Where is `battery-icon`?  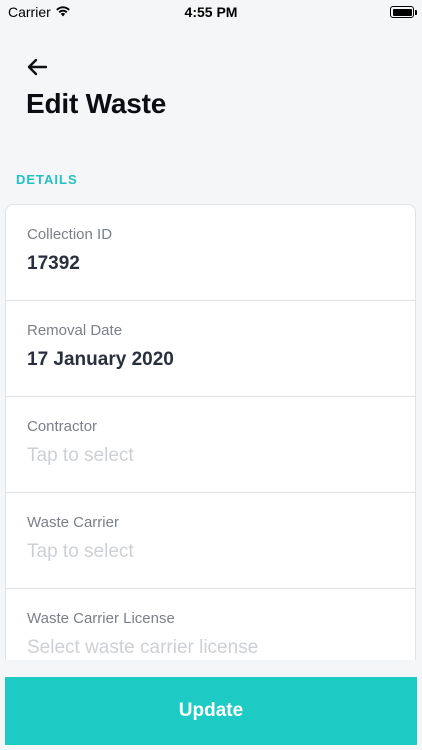
battery-icon is located at coordinates (403, 12).